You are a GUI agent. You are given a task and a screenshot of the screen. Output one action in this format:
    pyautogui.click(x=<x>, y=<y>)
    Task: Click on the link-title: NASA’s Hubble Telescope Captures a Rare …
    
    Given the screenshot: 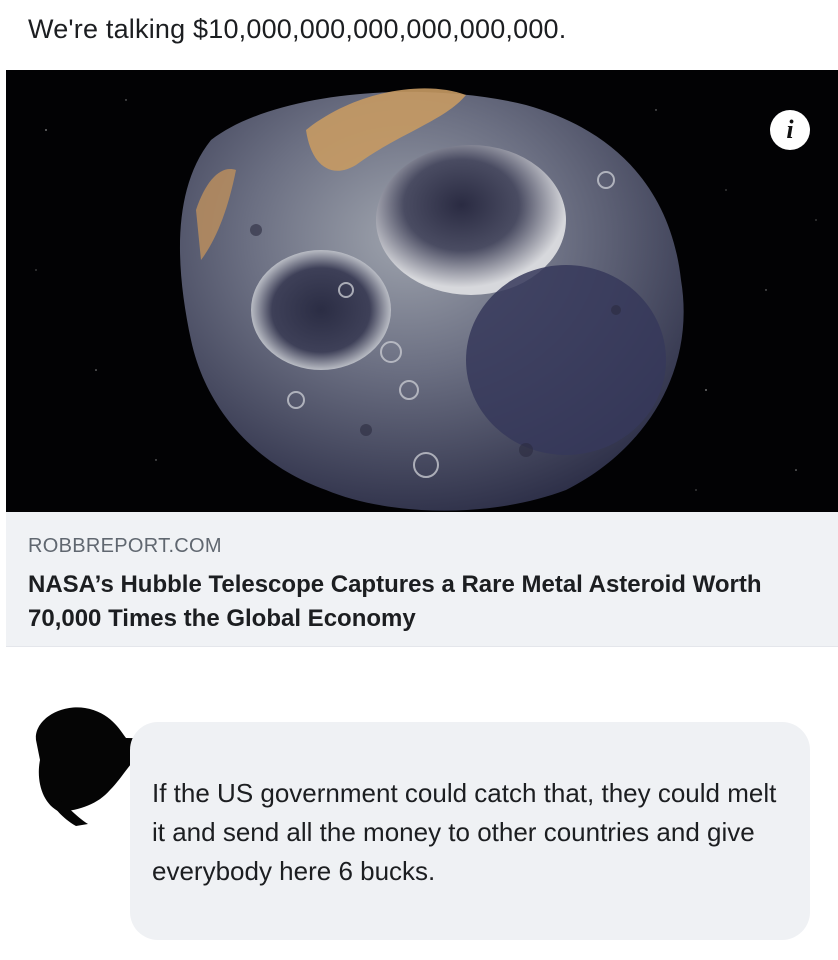 What is the action you would take?
    pyautogui.click(x=424, y=602)
    